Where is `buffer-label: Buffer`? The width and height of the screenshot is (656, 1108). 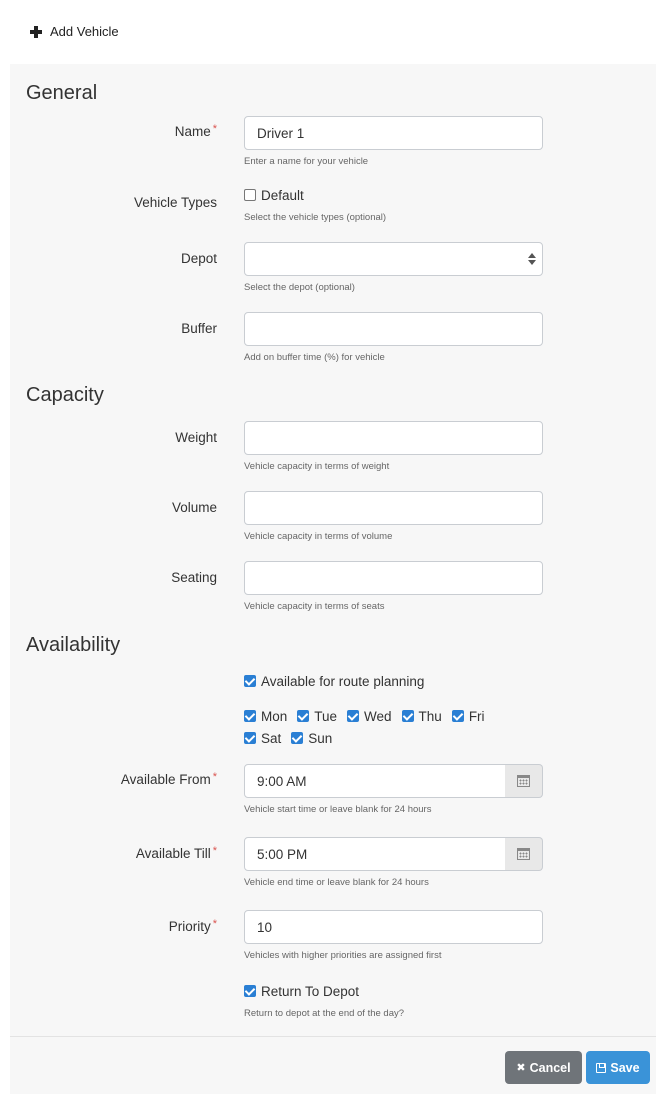 buffer-label: Buffer is located at coordinates (199, 328).